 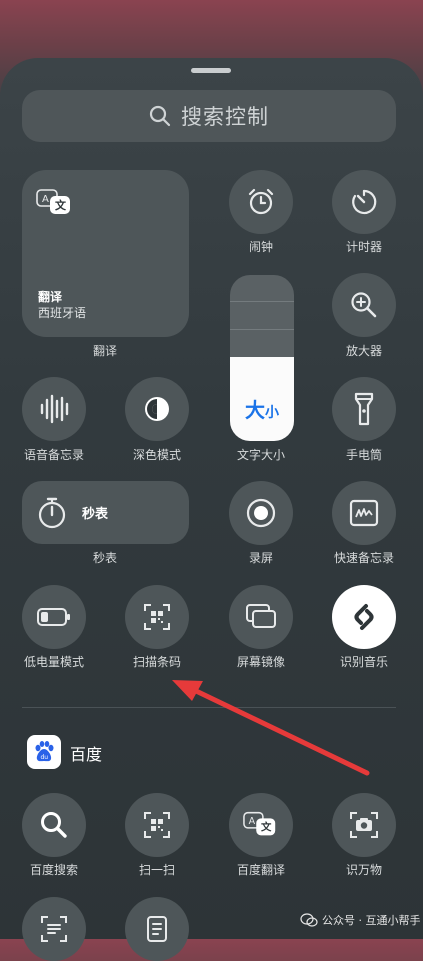 I want to click on baidu-scan-label: 扫一扫, so click(x=156, y=870).